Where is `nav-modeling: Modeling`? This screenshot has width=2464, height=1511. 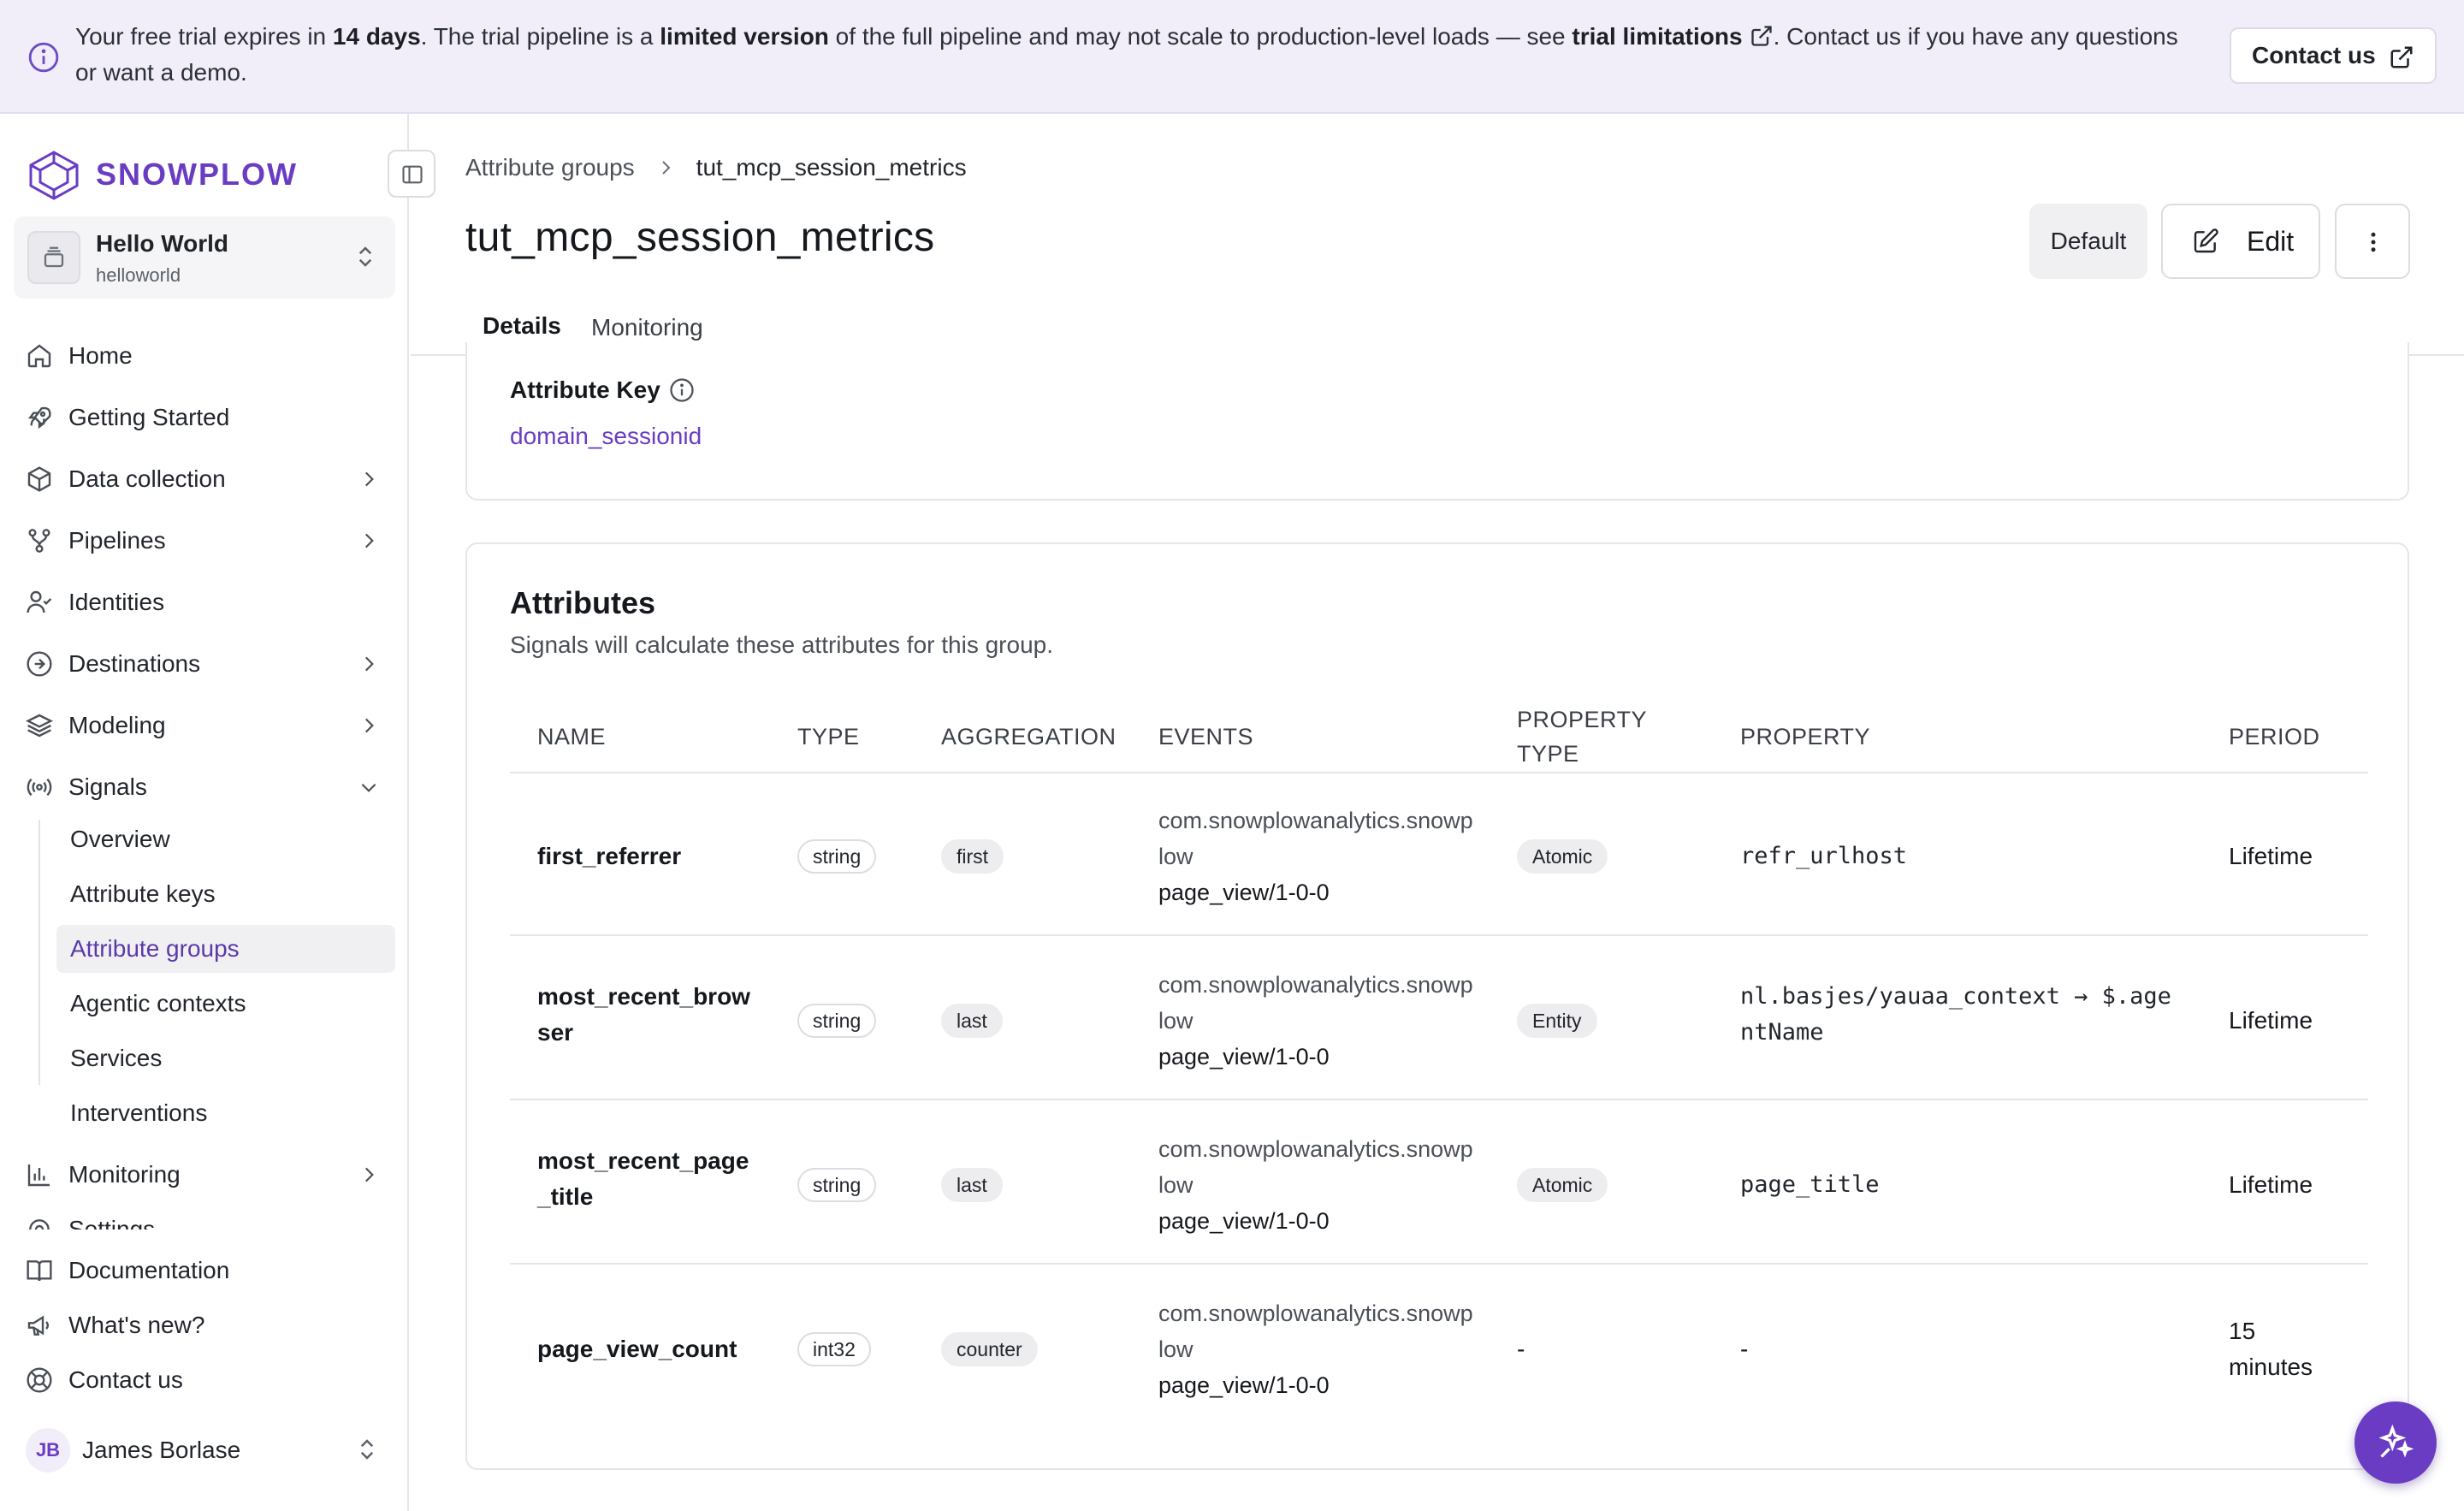
nav-modeling: Modeling is located at coordinates (210, 726).